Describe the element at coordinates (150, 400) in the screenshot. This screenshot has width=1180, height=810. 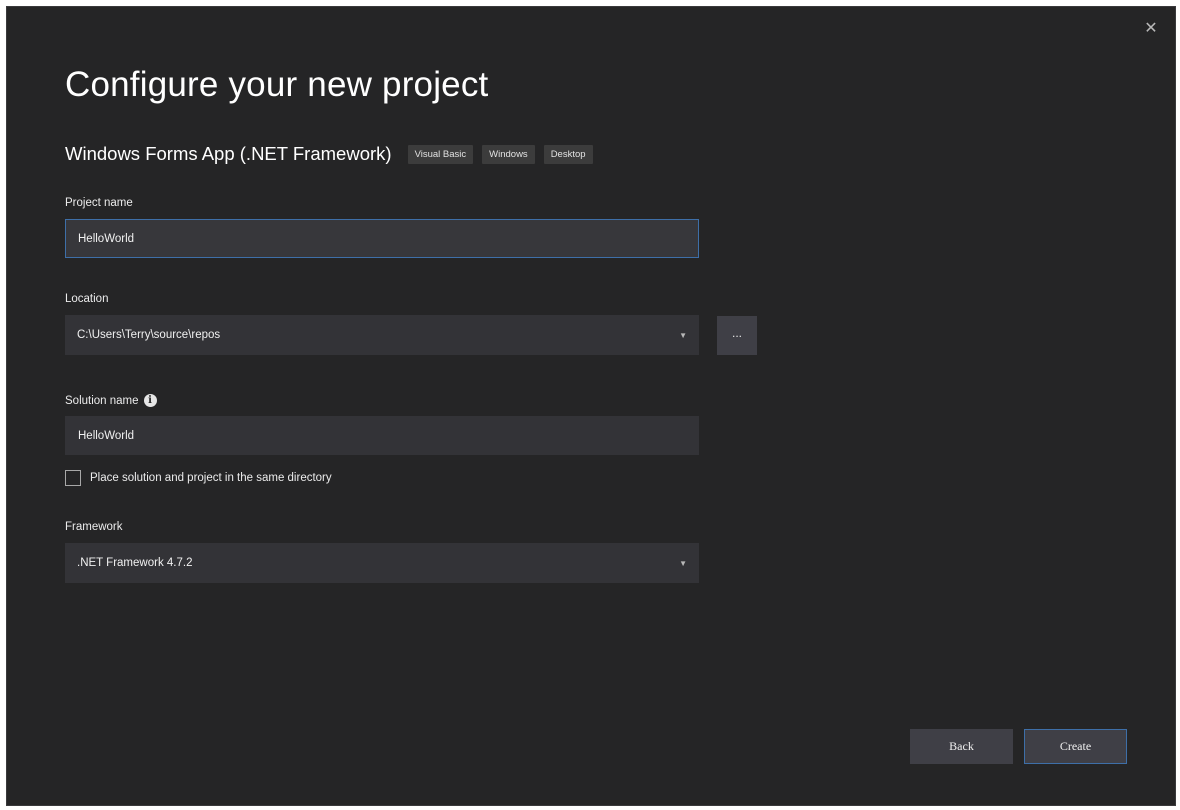
I see `info-icon: i` at that location.